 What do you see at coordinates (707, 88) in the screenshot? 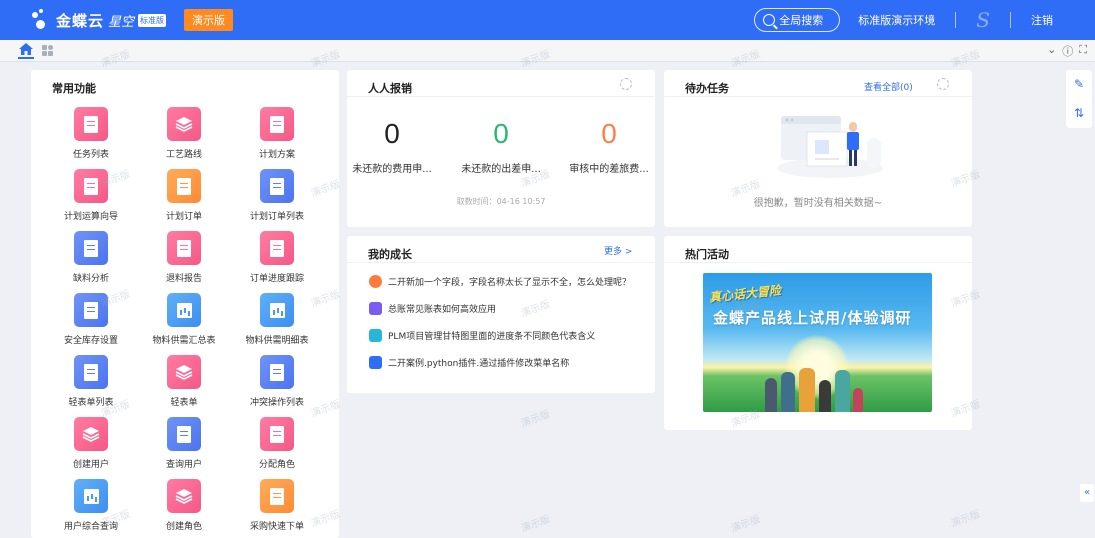
I see `panel-title: 待办任务` at bounding box center [707, 88].